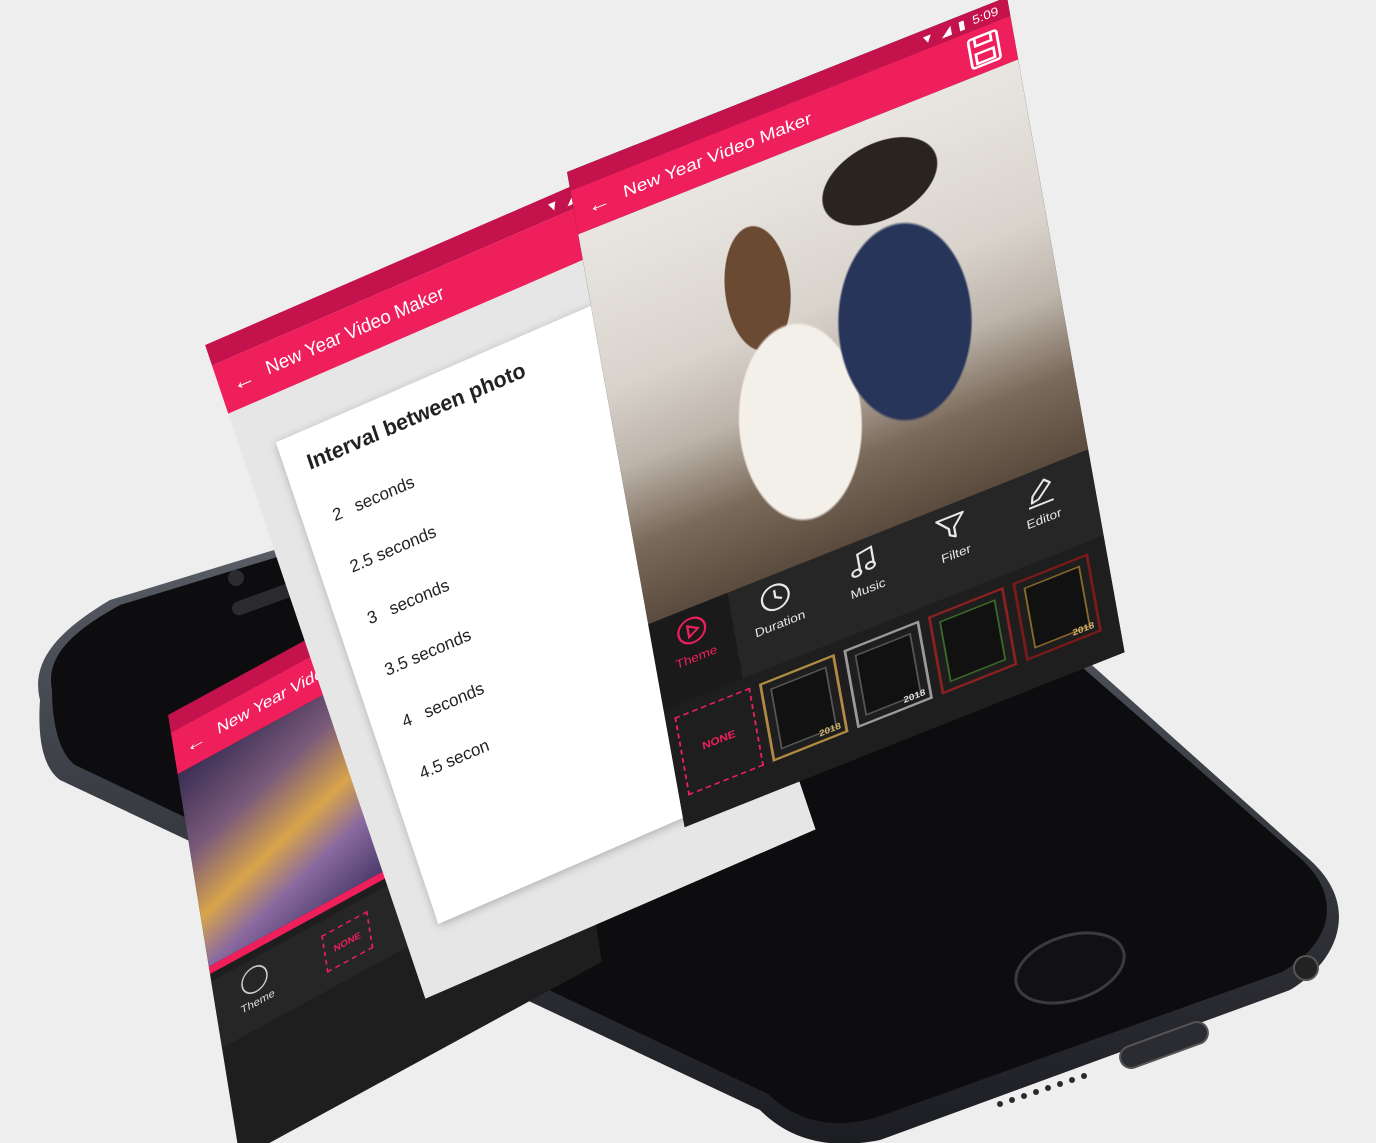 The height and width of the screenshot is (1143, 1376). I want to click on interval-option: 4 seconds, so click(443, 706).